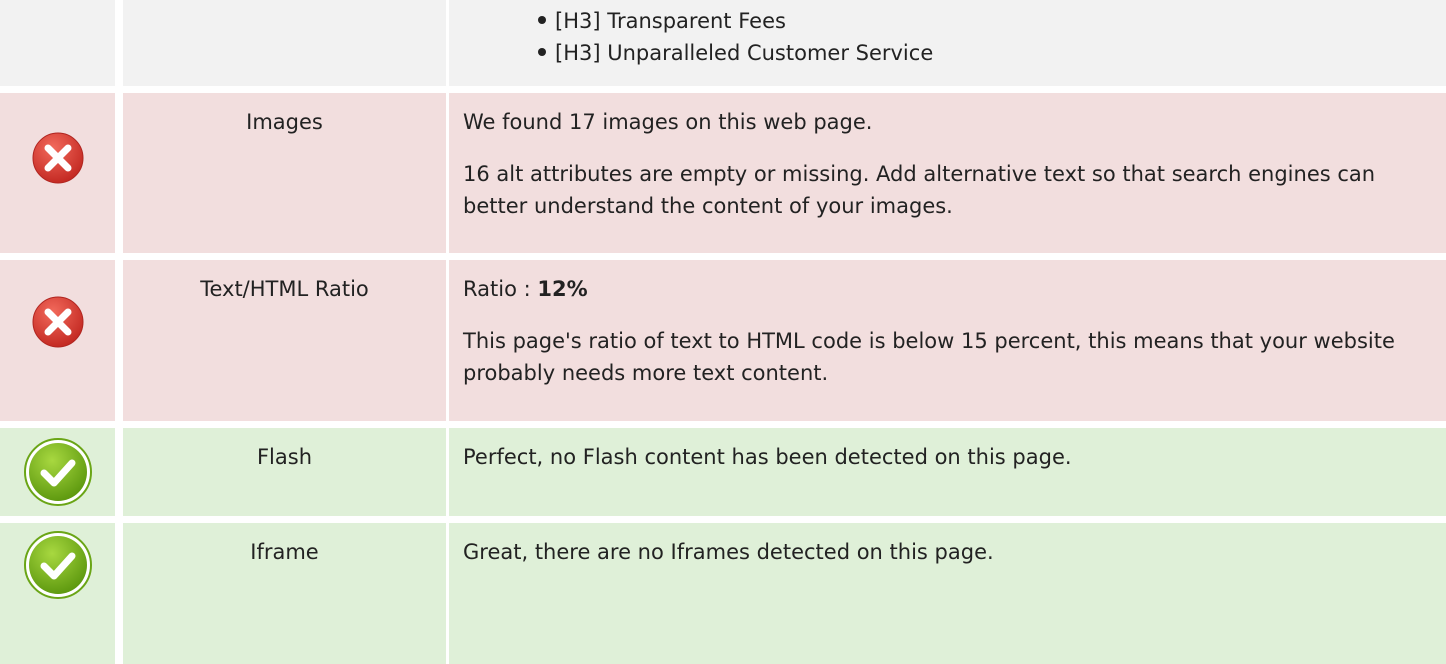  I want to click on heading-item-text: [H3] Transparent Fees, so click(670, 21).